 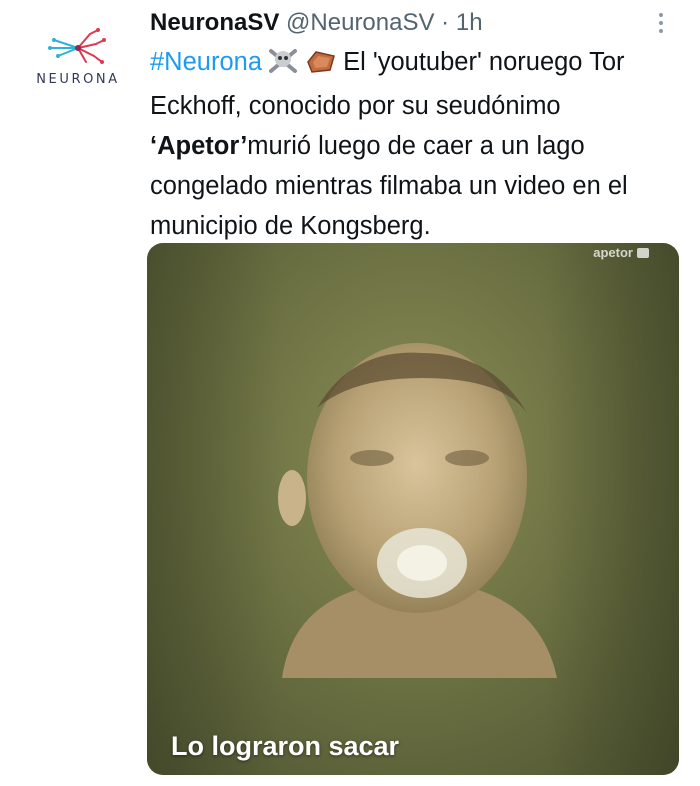 What do you see at coordinates (469, 22) in the screenshot?
I see `timestamp: 1h` at bounding box center [469, 22].